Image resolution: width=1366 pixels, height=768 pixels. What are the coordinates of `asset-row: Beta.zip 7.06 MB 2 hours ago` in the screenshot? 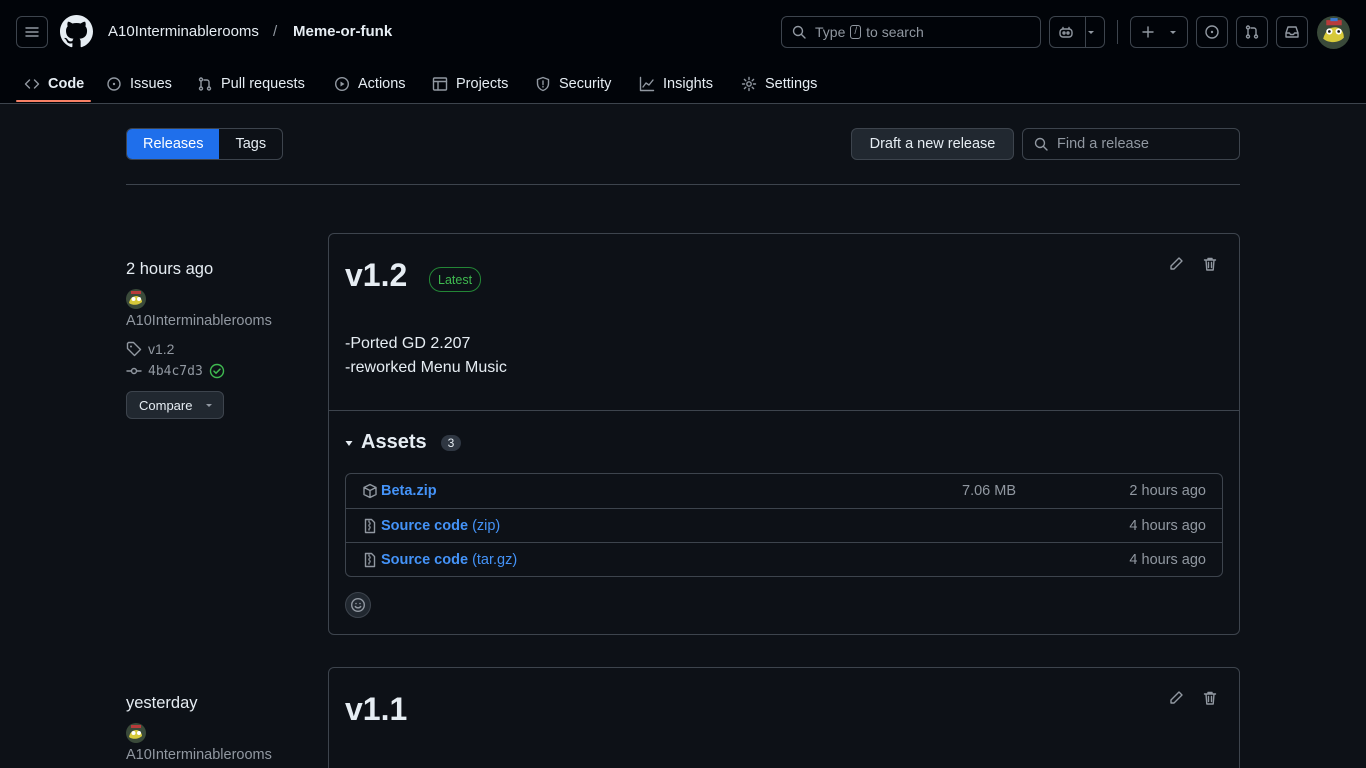 It's located at (784, 491).